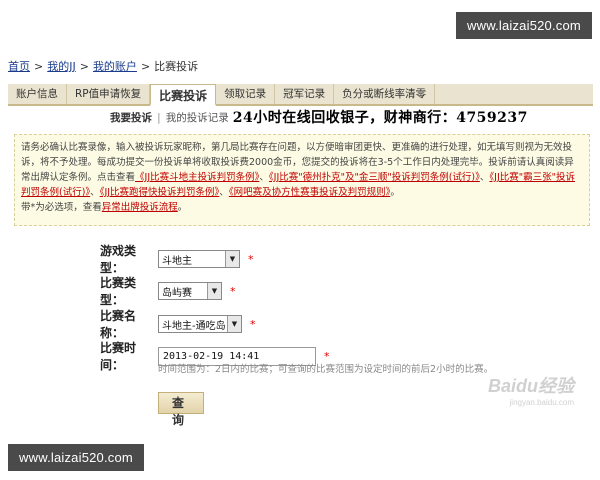  Describe the element at coordinates (183, 95) in the screenshot. I see `tab-match-complaint: 比赛投诉` at that location.